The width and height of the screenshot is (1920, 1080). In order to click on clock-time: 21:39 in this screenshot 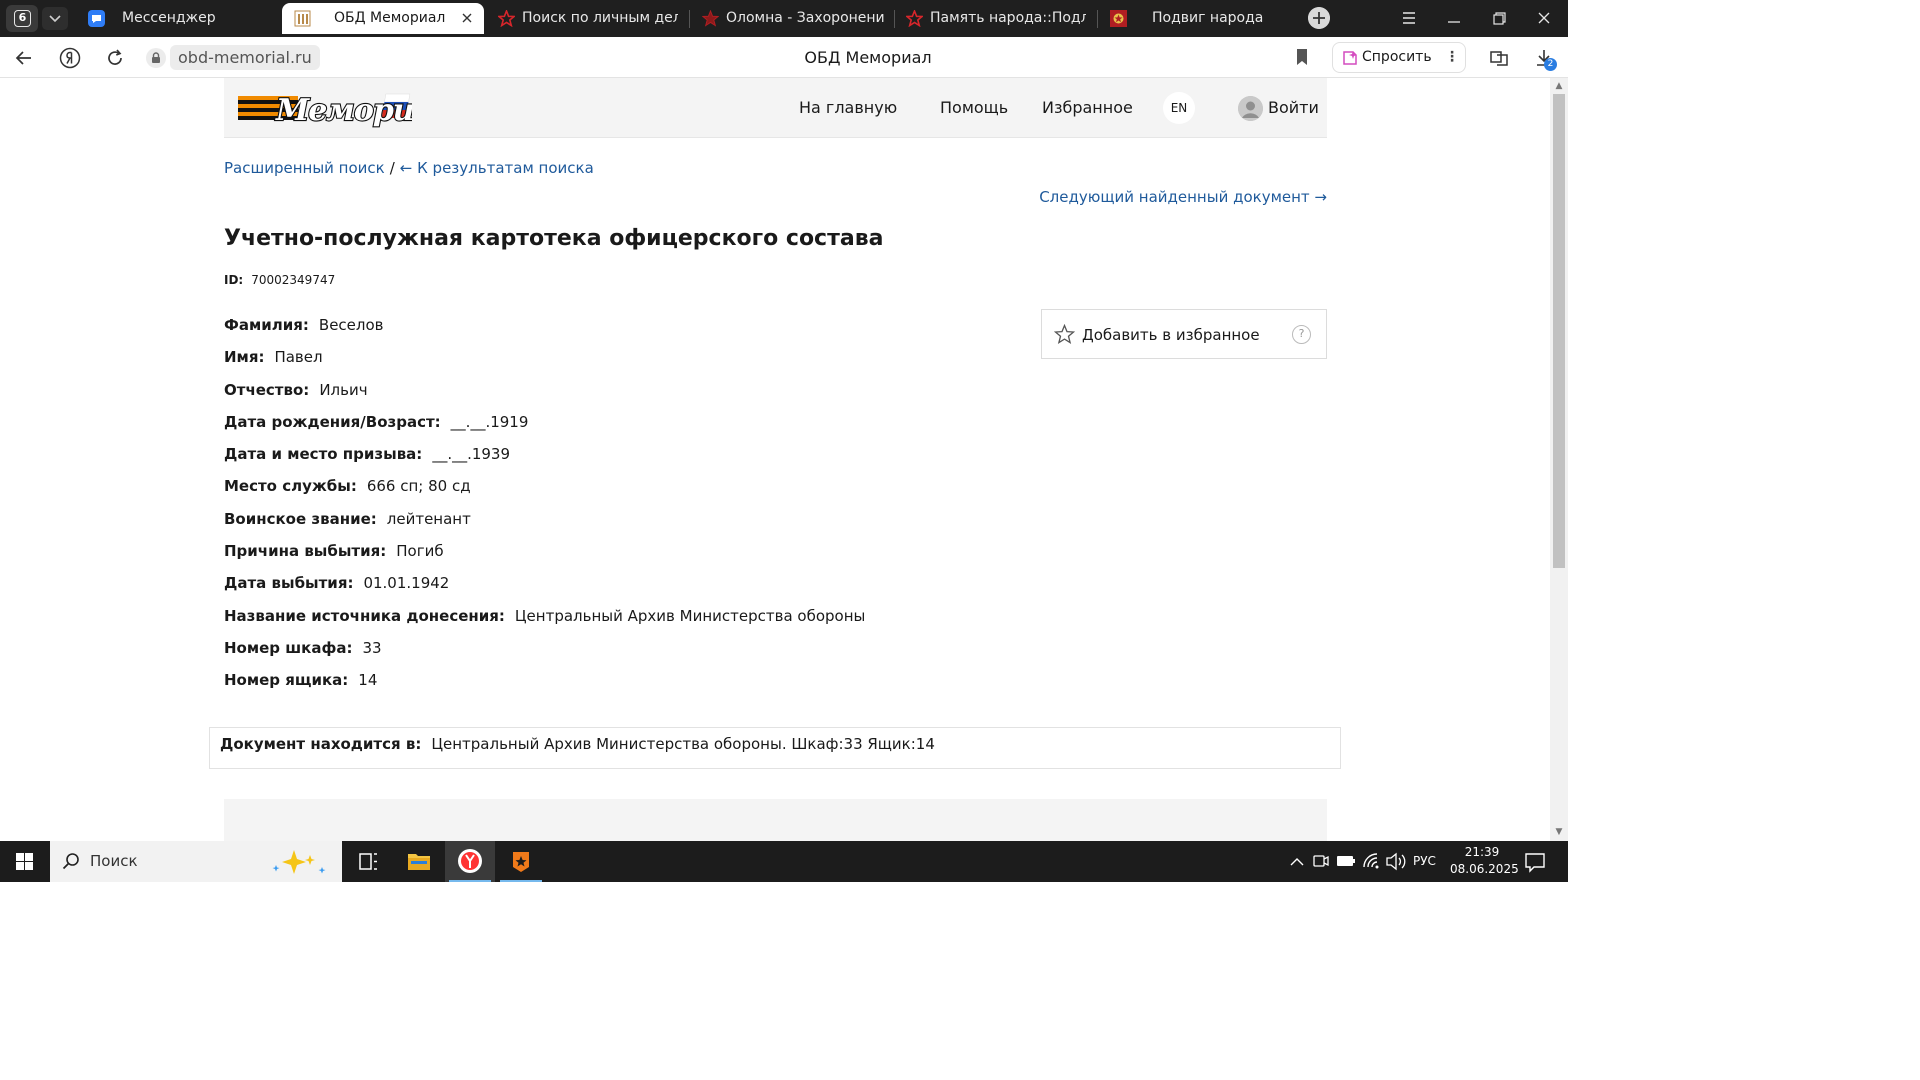, I will do `click(1482, 852)`.